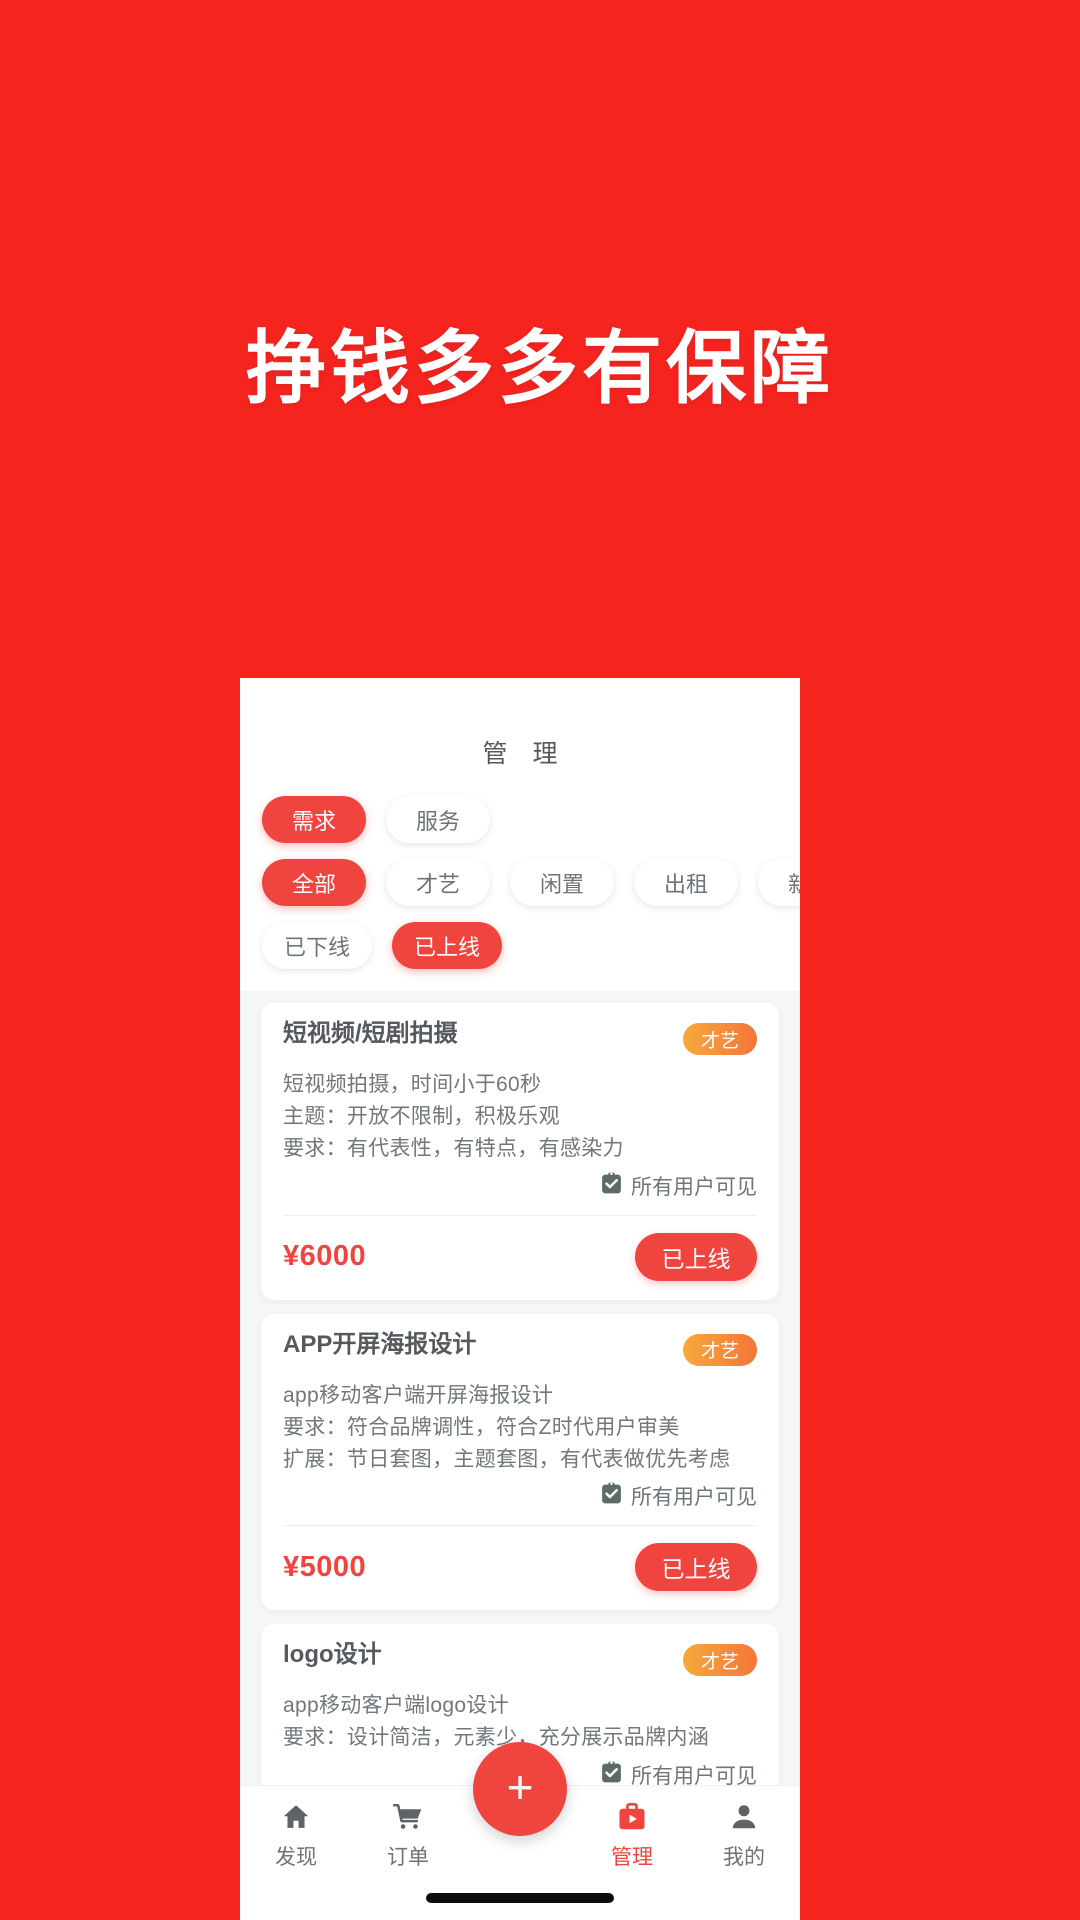  I want to click on plus-icon: +, so click(520, 1787).